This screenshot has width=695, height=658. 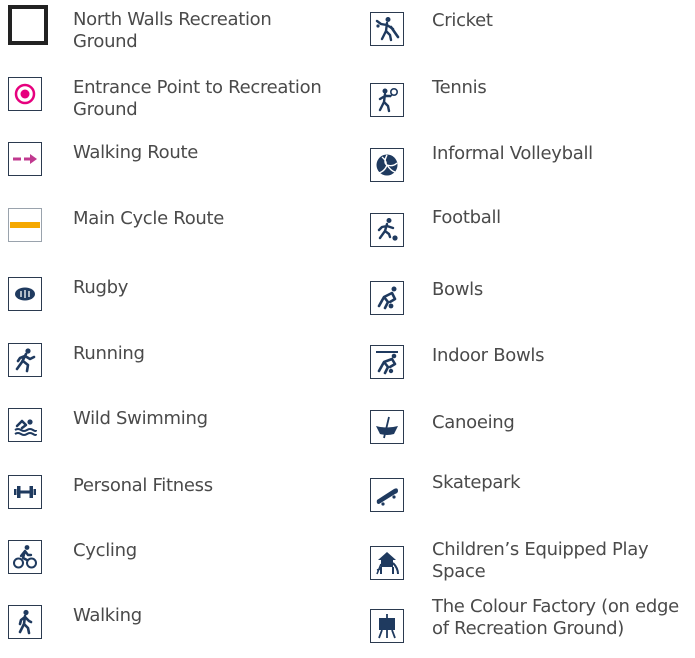 What do you see at coordinates (512, 153) in the screenshot?
I see `legend-label: Informal Volleyball` at bounding box center [512, 153].